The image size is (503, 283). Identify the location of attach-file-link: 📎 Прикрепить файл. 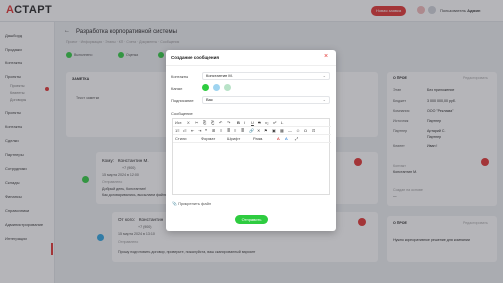
(191, 203).